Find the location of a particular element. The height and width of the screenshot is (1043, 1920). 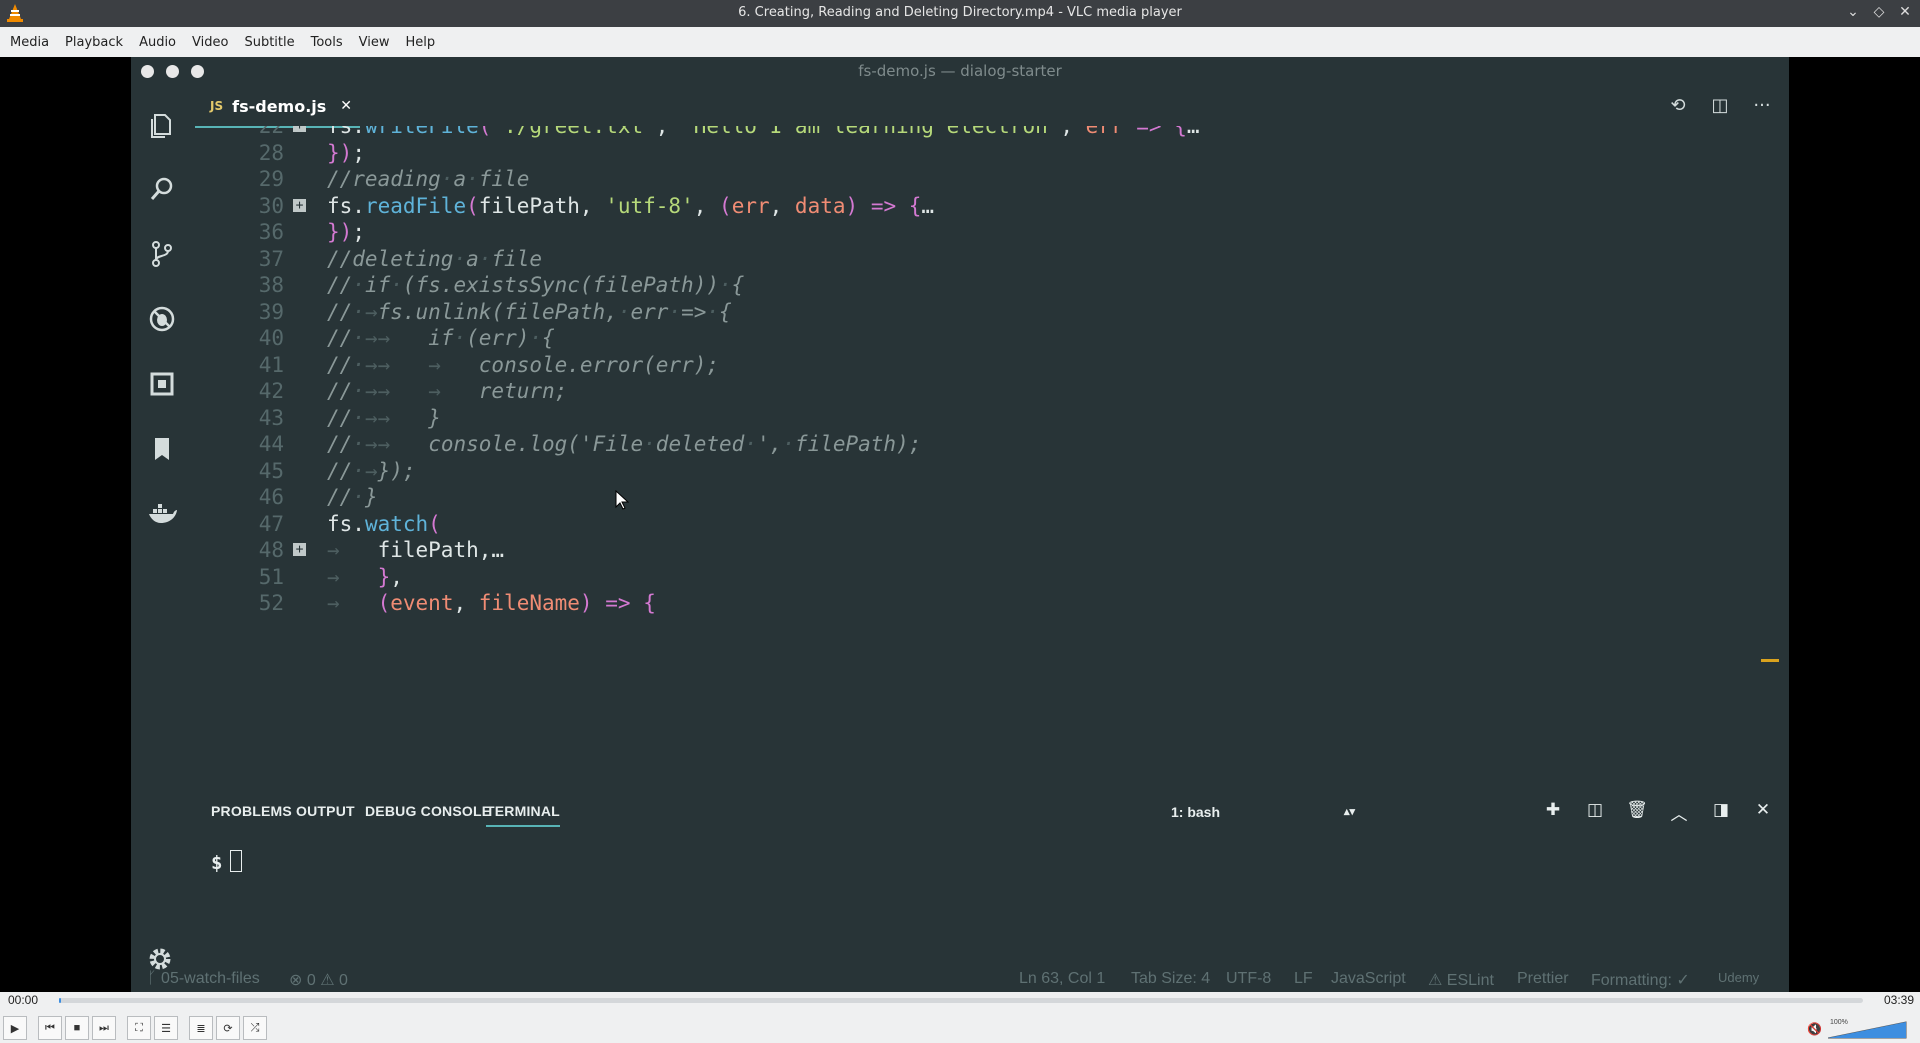

debug-icon is located at coordinates (162, 319).